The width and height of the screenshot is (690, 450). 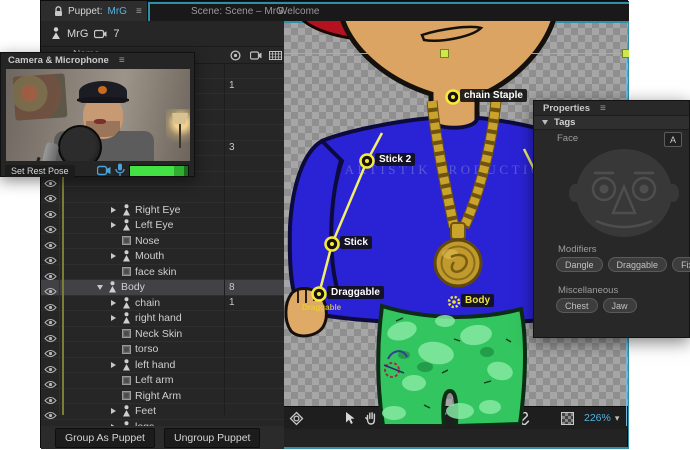 What do you see at coordinates (588, 290) in the screenshot?
I see `miscellaneous-header: Miscellaneous` at bounding box center [588, 290].